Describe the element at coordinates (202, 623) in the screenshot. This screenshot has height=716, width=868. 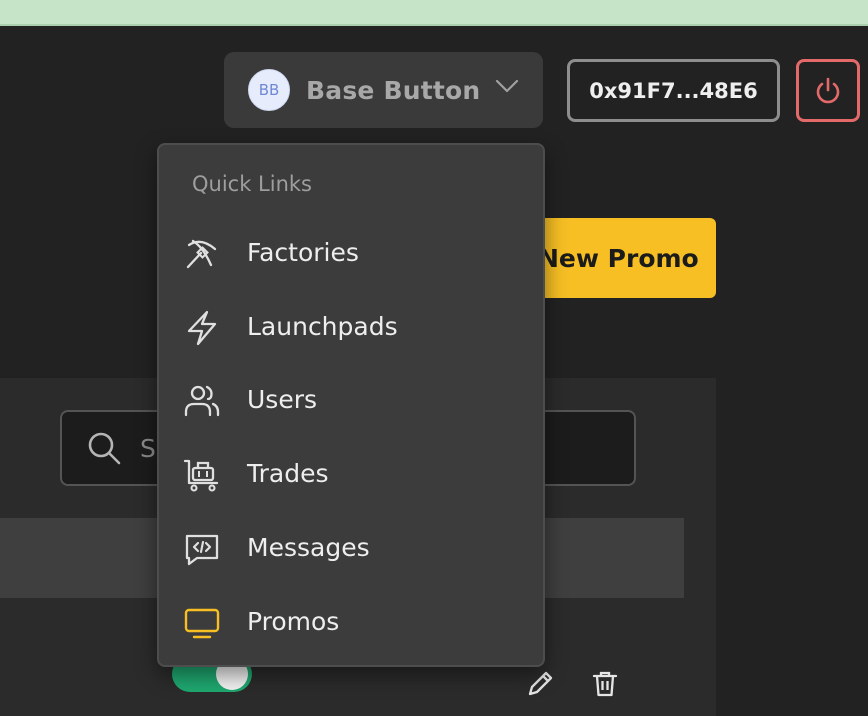
I see `monitor-icon` at that location.